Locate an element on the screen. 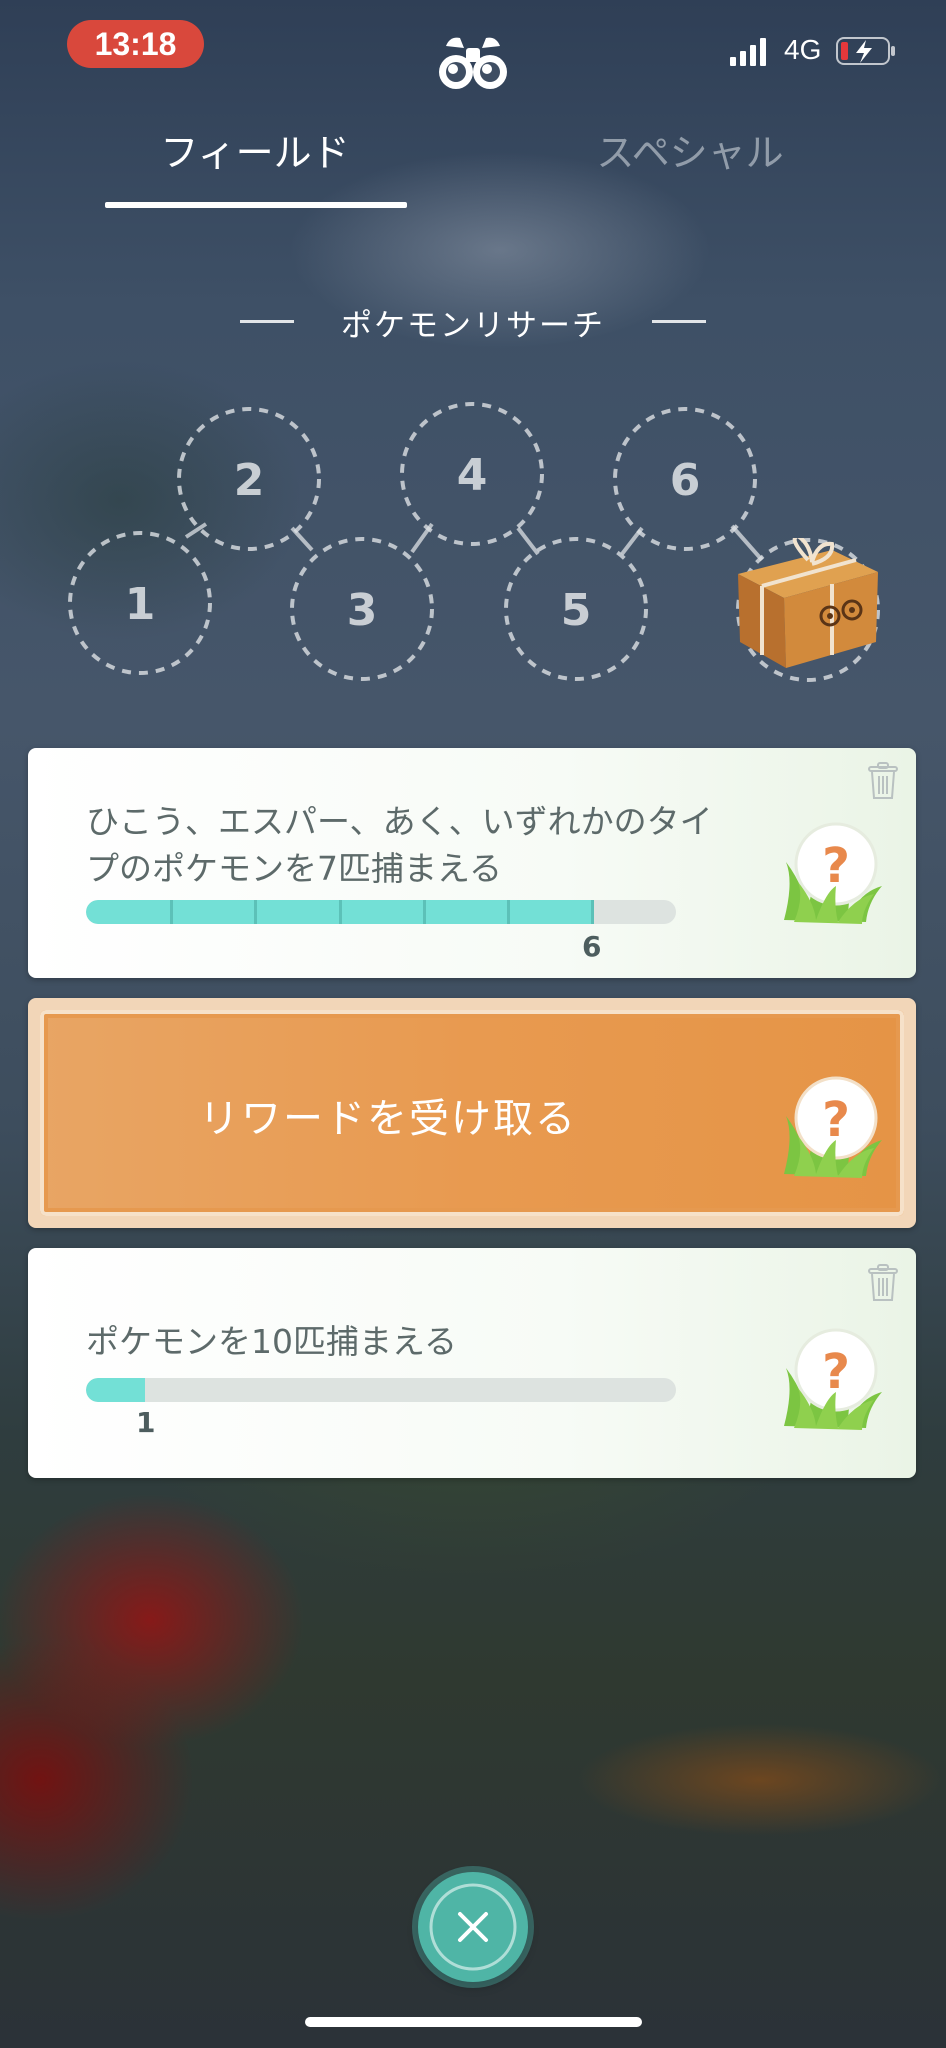 This screenshot has height=2048, width=946. battery-charging-low-icon is located at coordinates (865, 51).